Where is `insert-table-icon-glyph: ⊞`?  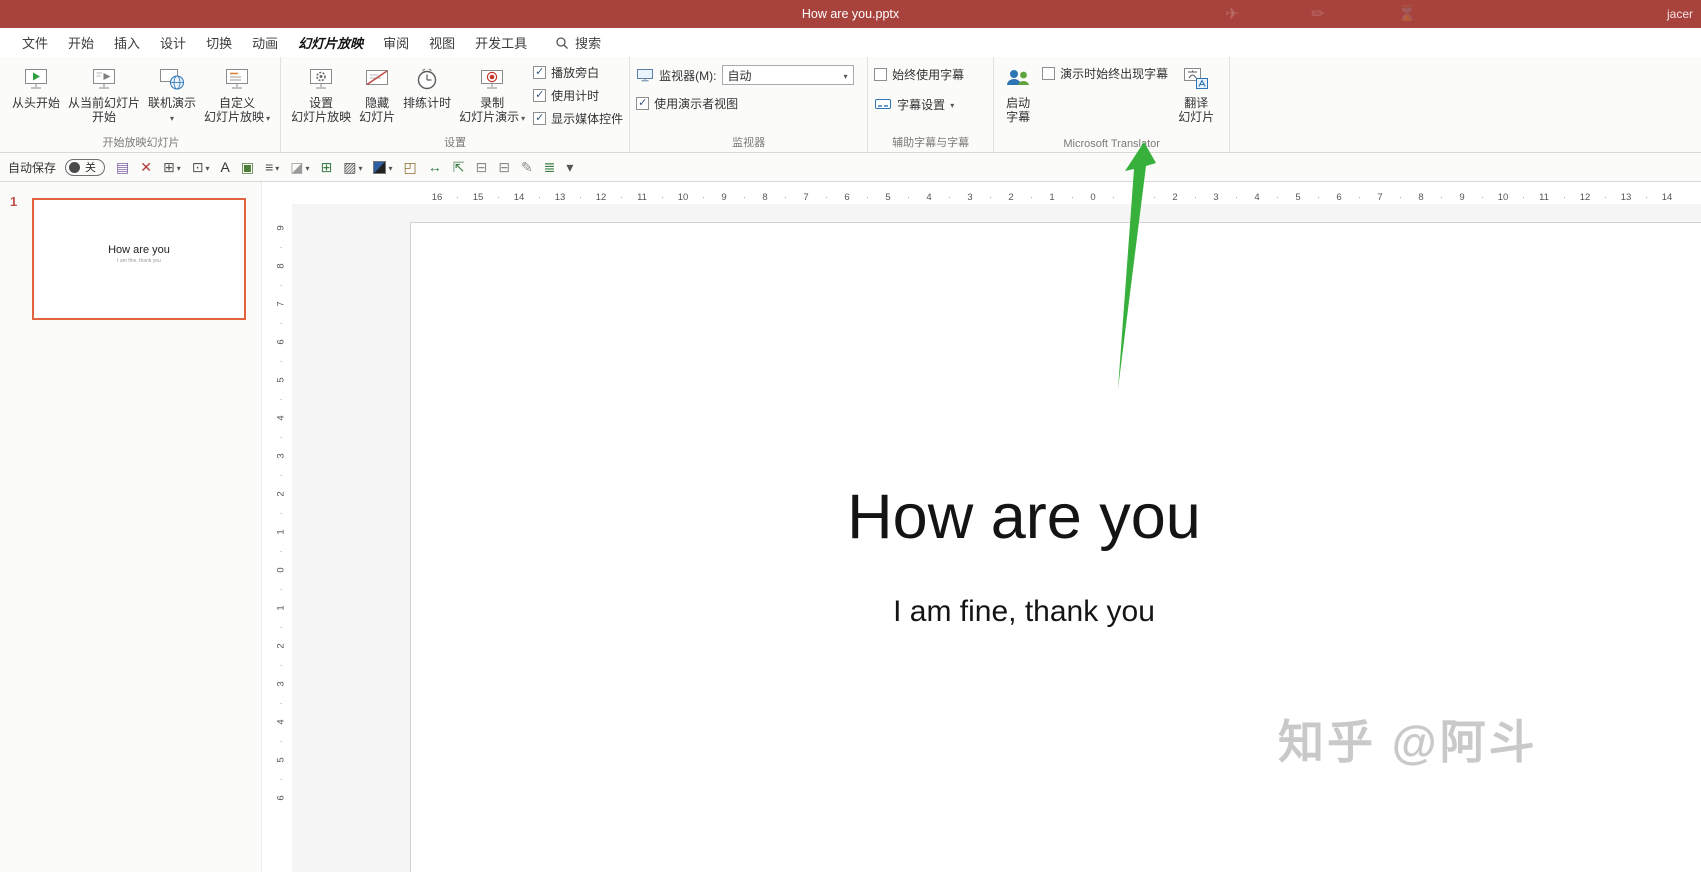
insert-table-icon-glyph: ⊞ is located at coordinates (326, 167).